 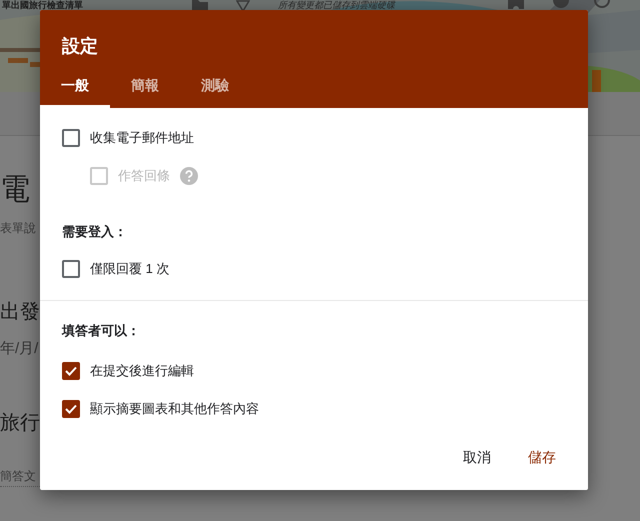 What do you see at coordinates (19, 349) in the screenshot?
I see `hint-text: 年/月/` at bounding box center [19, 349].